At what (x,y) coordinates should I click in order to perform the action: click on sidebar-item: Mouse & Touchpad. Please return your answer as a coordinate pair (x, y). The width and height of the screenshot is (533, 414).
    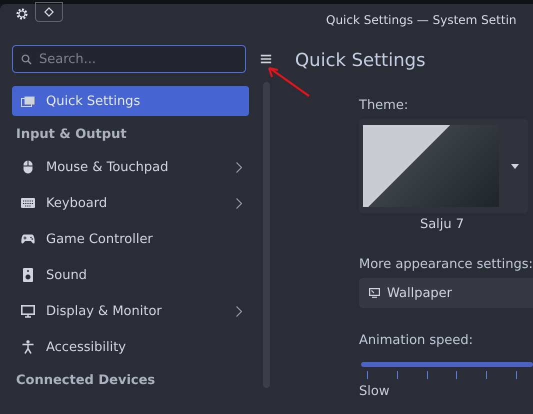
    Looking at the image, I should click on (130, 167).